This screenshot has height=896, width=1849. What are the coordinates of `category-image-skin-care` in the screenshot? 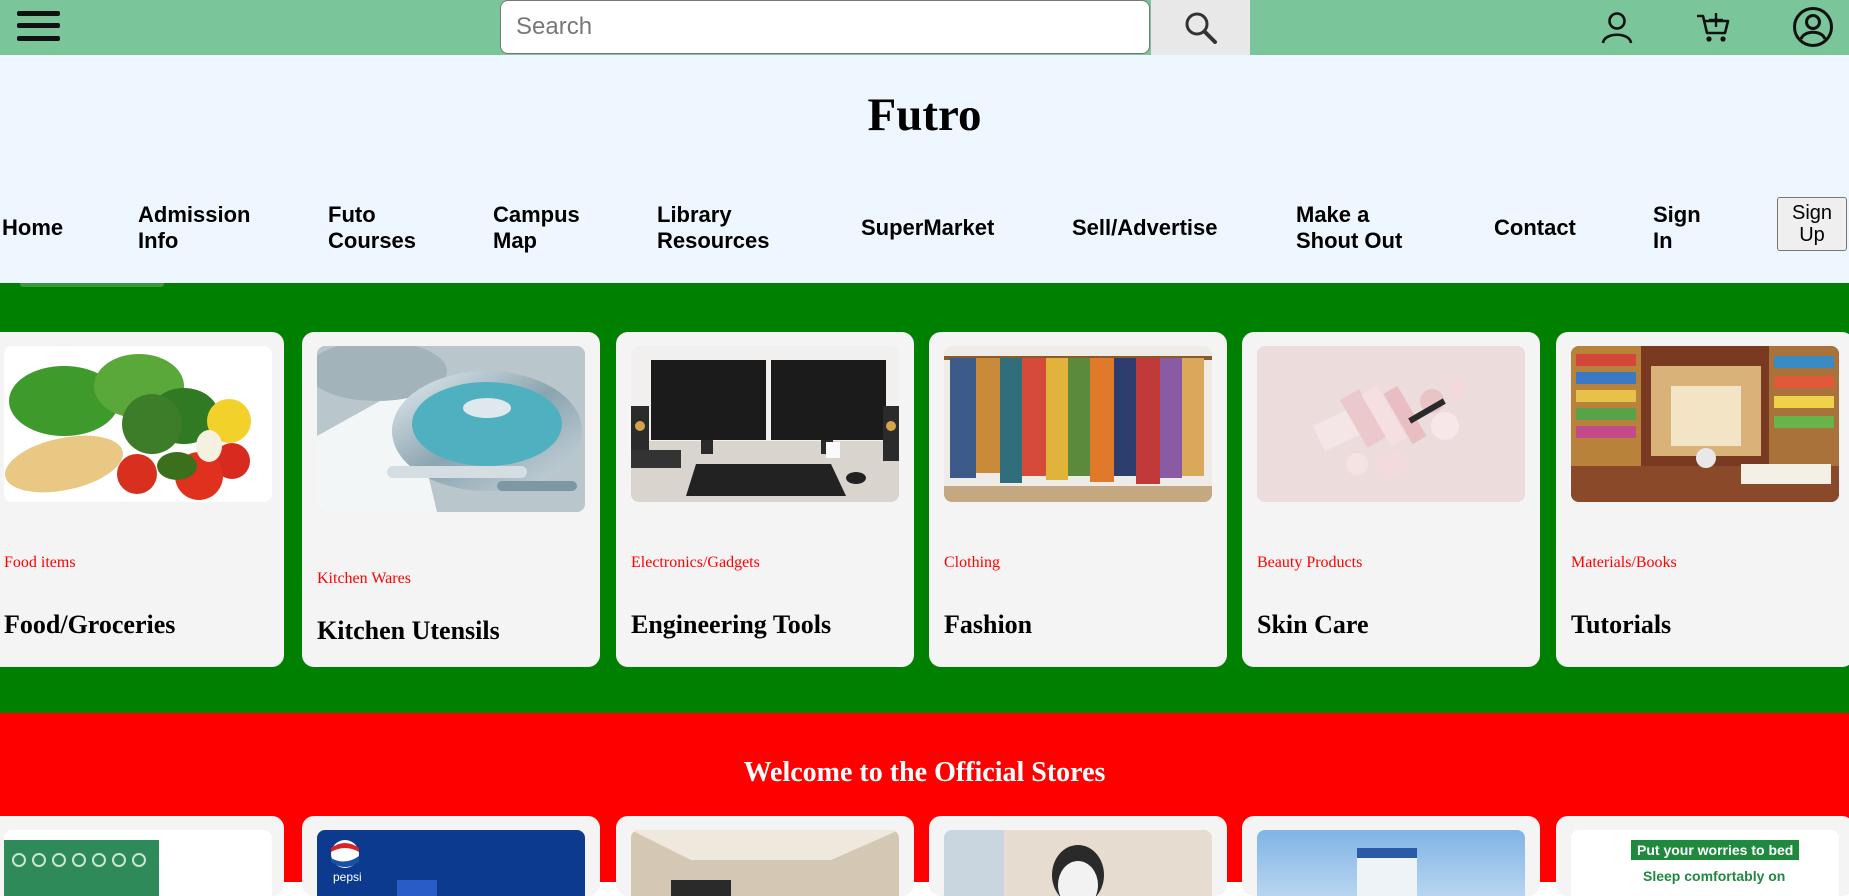 It's located at (1391, 424).